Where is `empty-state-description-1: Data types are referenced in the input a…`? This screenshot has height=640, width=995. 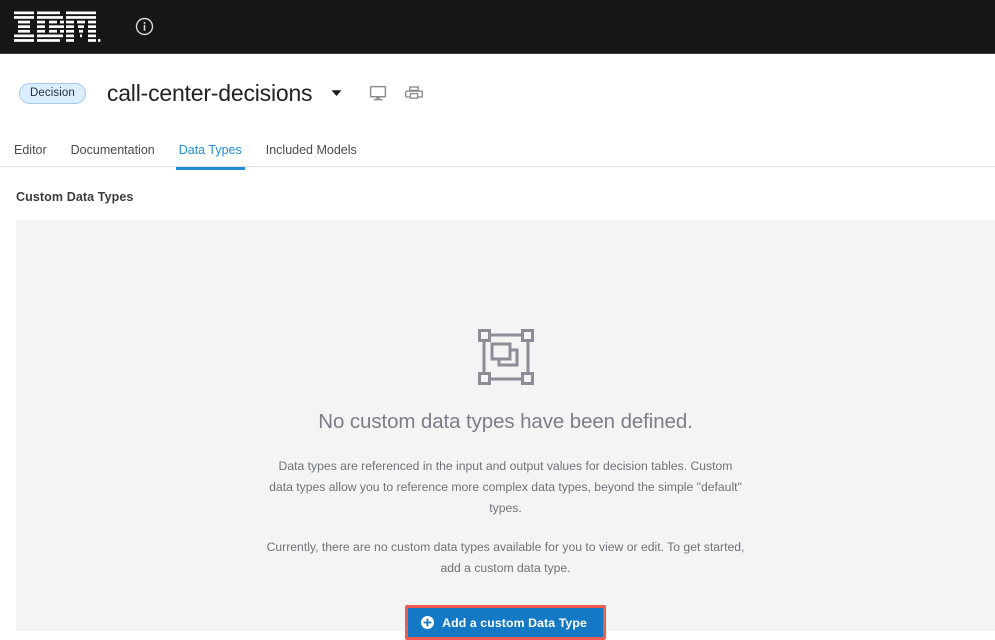 empty-state-description-1: Data types are referenced in the input a… is located at coordinates (505, 487).